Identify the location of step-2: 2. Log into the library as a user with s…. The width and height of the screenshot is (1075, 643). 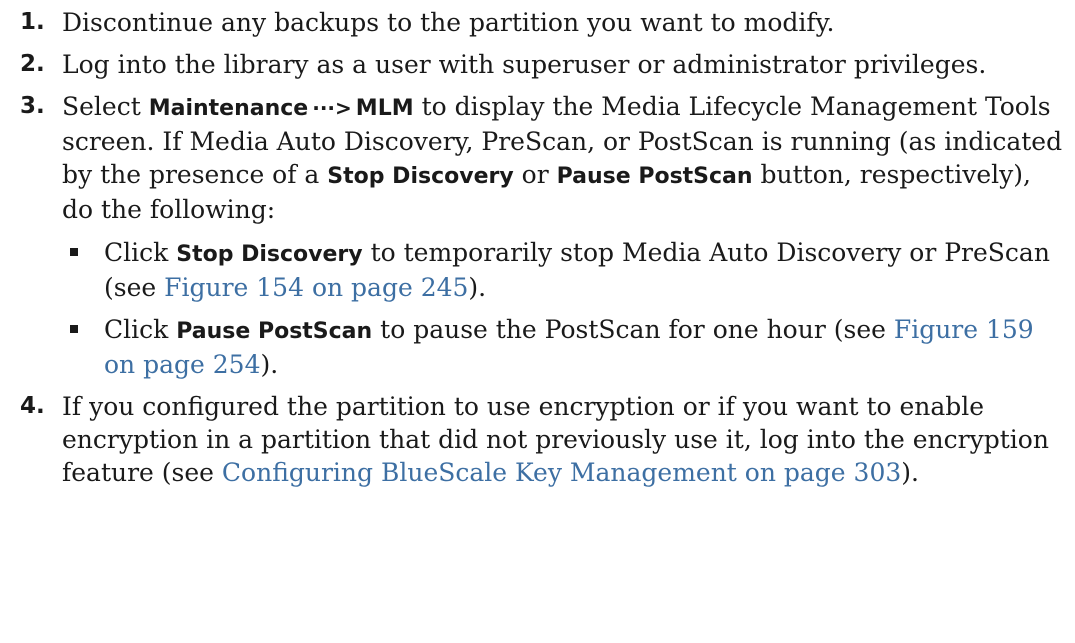
(542, 64).